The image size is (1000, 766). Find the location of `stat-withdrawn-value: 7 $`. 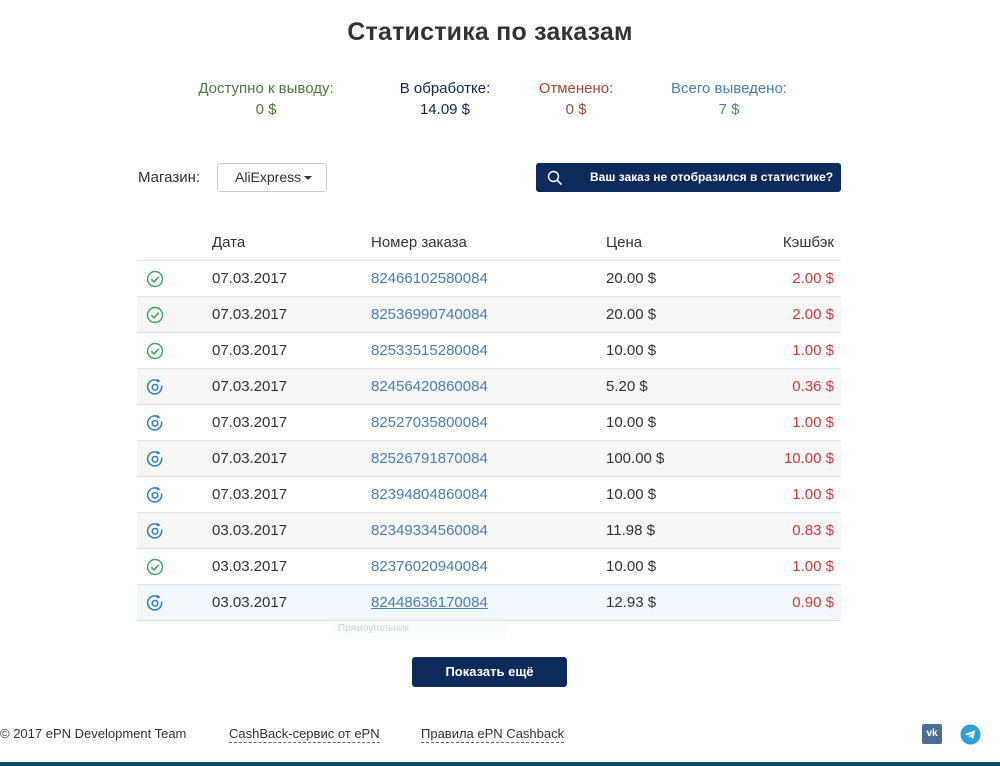

stat-withdrawn-value: 7 $ is located at coordinates (729, 109).